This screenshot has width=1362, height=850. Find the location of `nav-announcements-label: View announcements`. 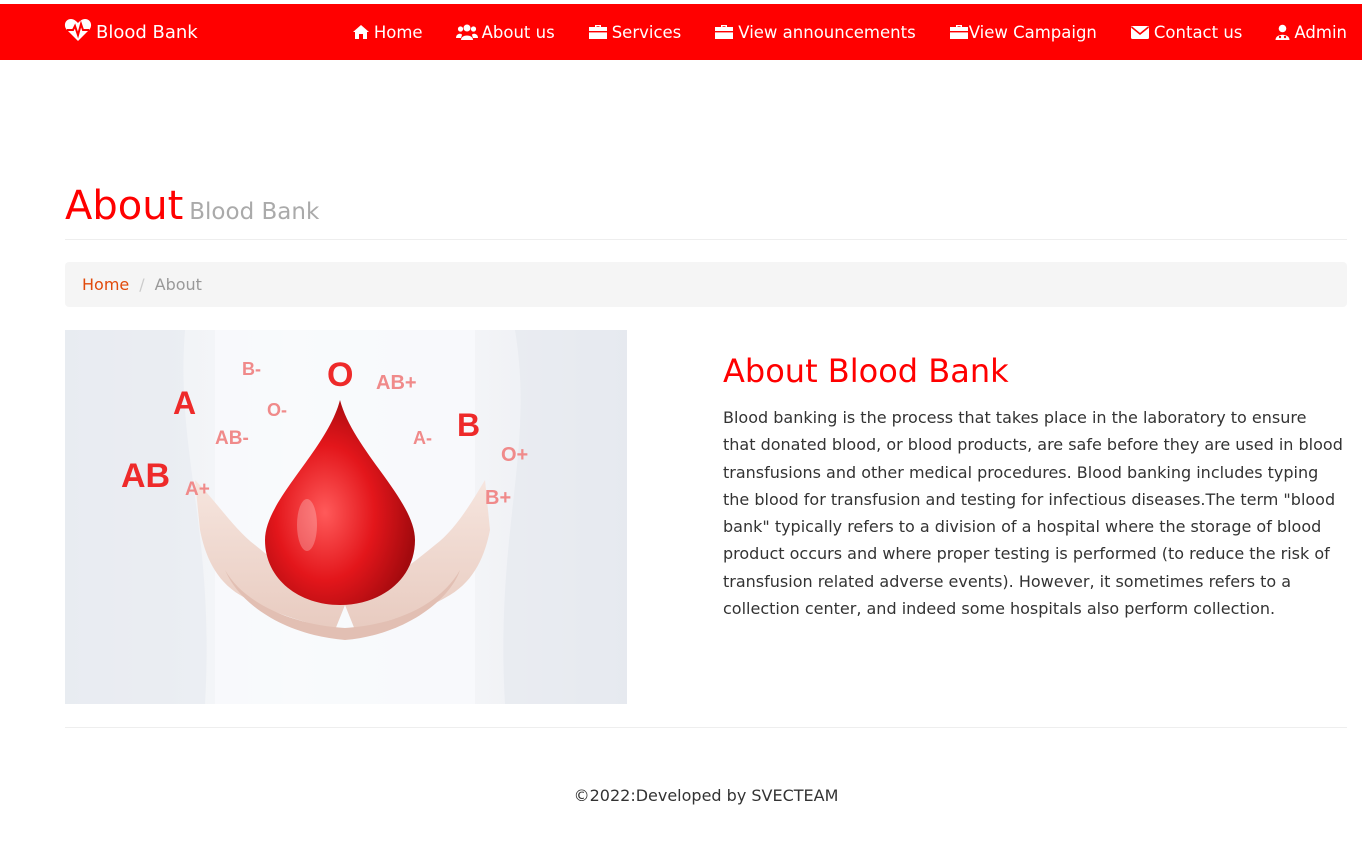

nav-announcements-label: View announcements is located at coordinates (827, 32).